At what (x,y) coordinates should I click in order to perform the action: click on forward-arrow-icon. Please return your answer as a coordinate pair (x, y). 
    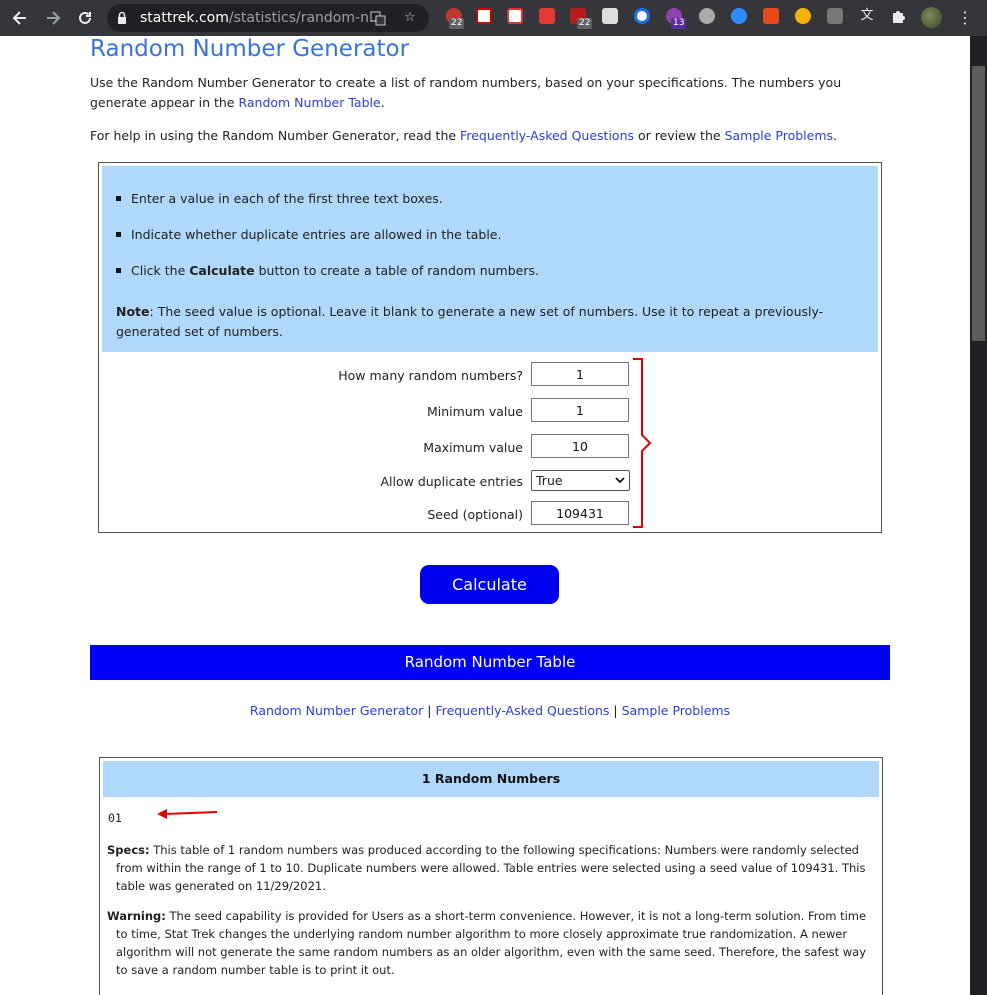
    Looking at the image, I should click on (53, 18).